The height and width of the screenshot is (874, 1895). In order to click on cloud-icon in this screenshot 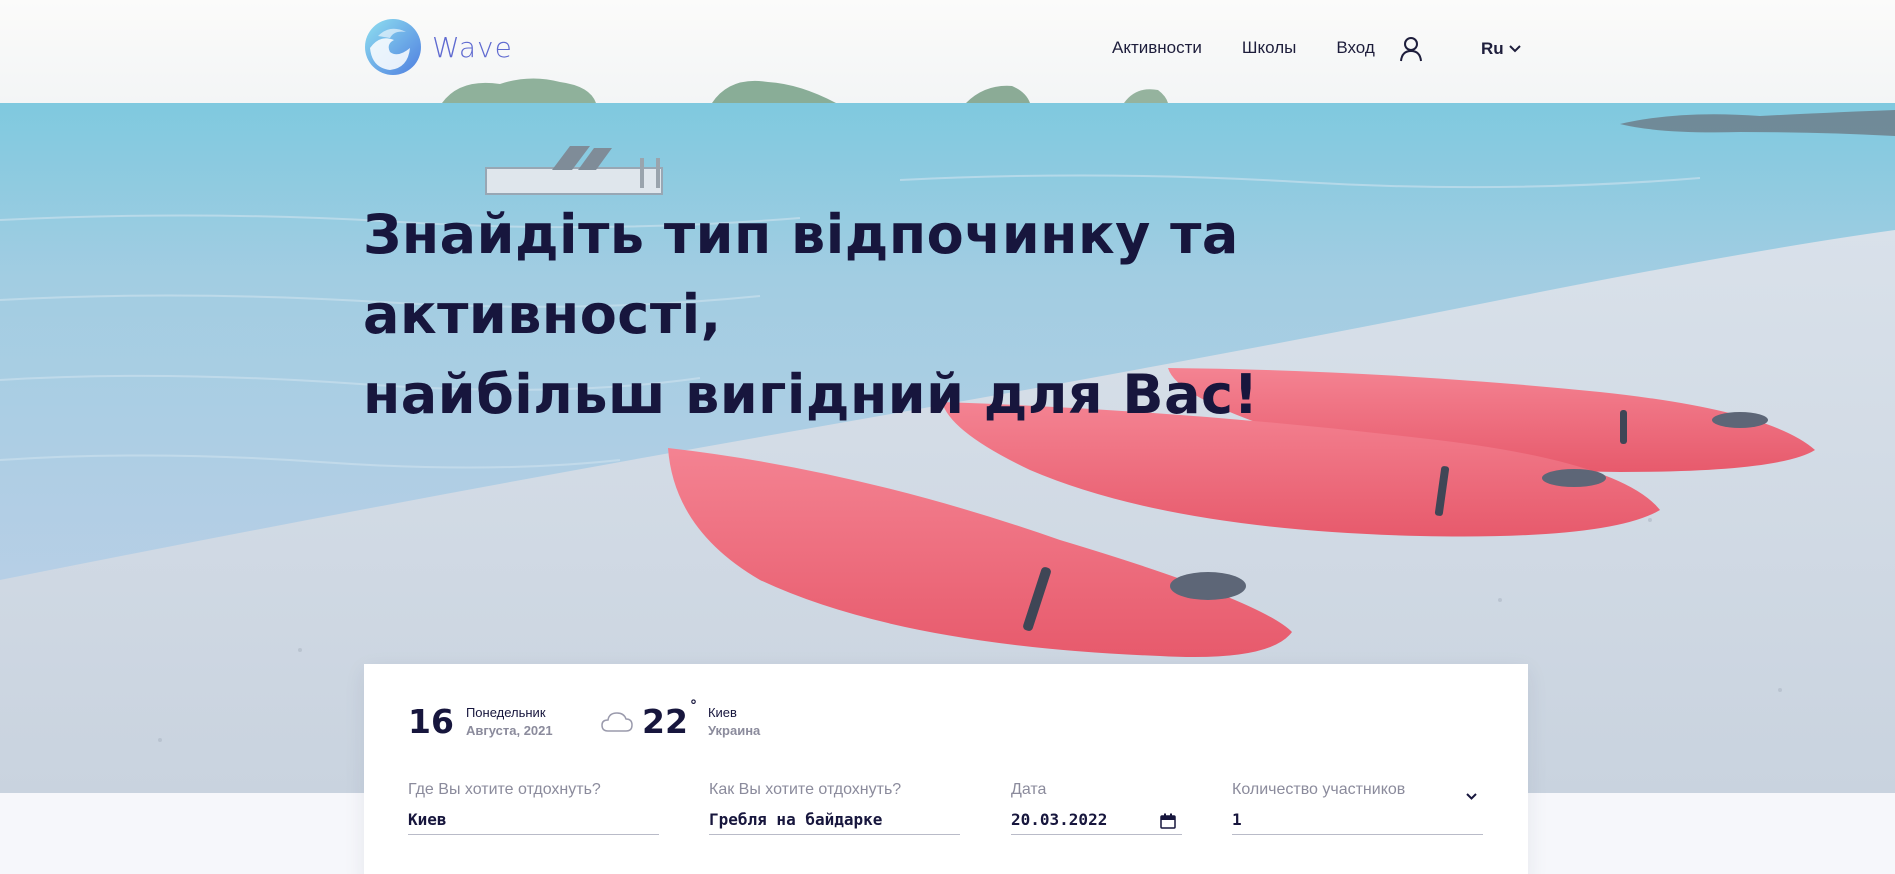, I will do `click(617, 721)`.